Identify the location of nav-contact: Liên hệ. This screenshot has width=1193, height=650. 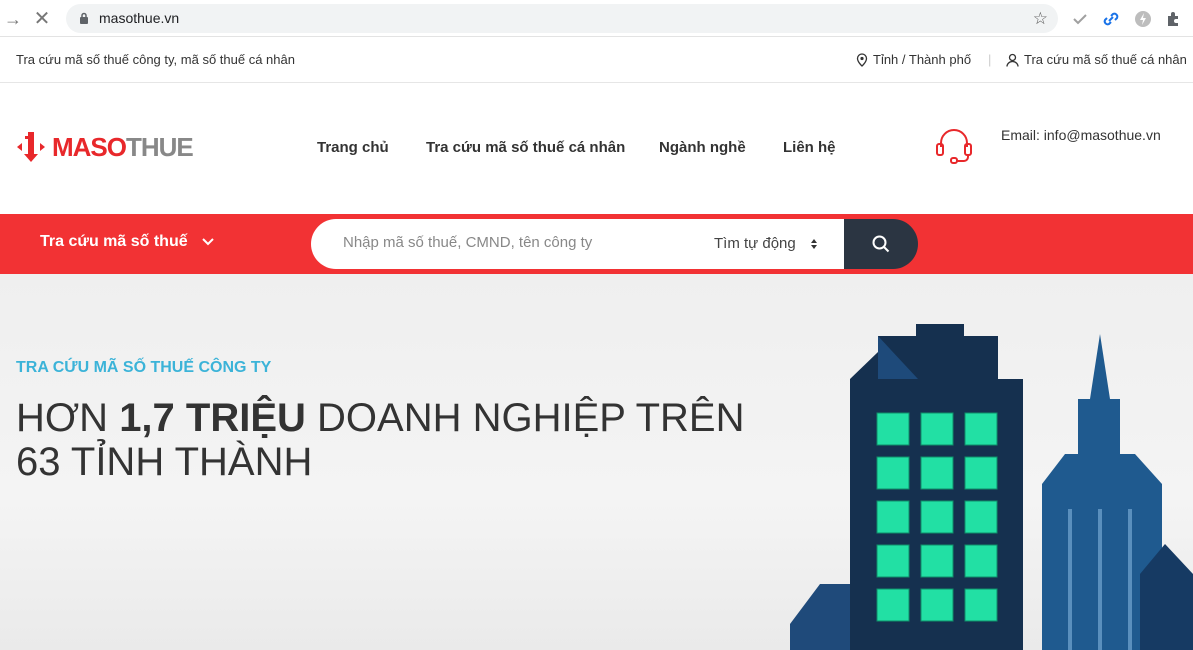
(809, 147).